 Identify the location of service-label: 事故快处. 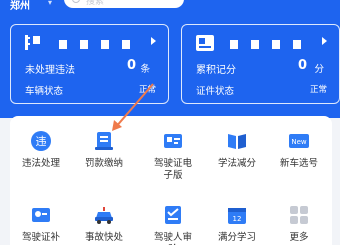
(103, 237).